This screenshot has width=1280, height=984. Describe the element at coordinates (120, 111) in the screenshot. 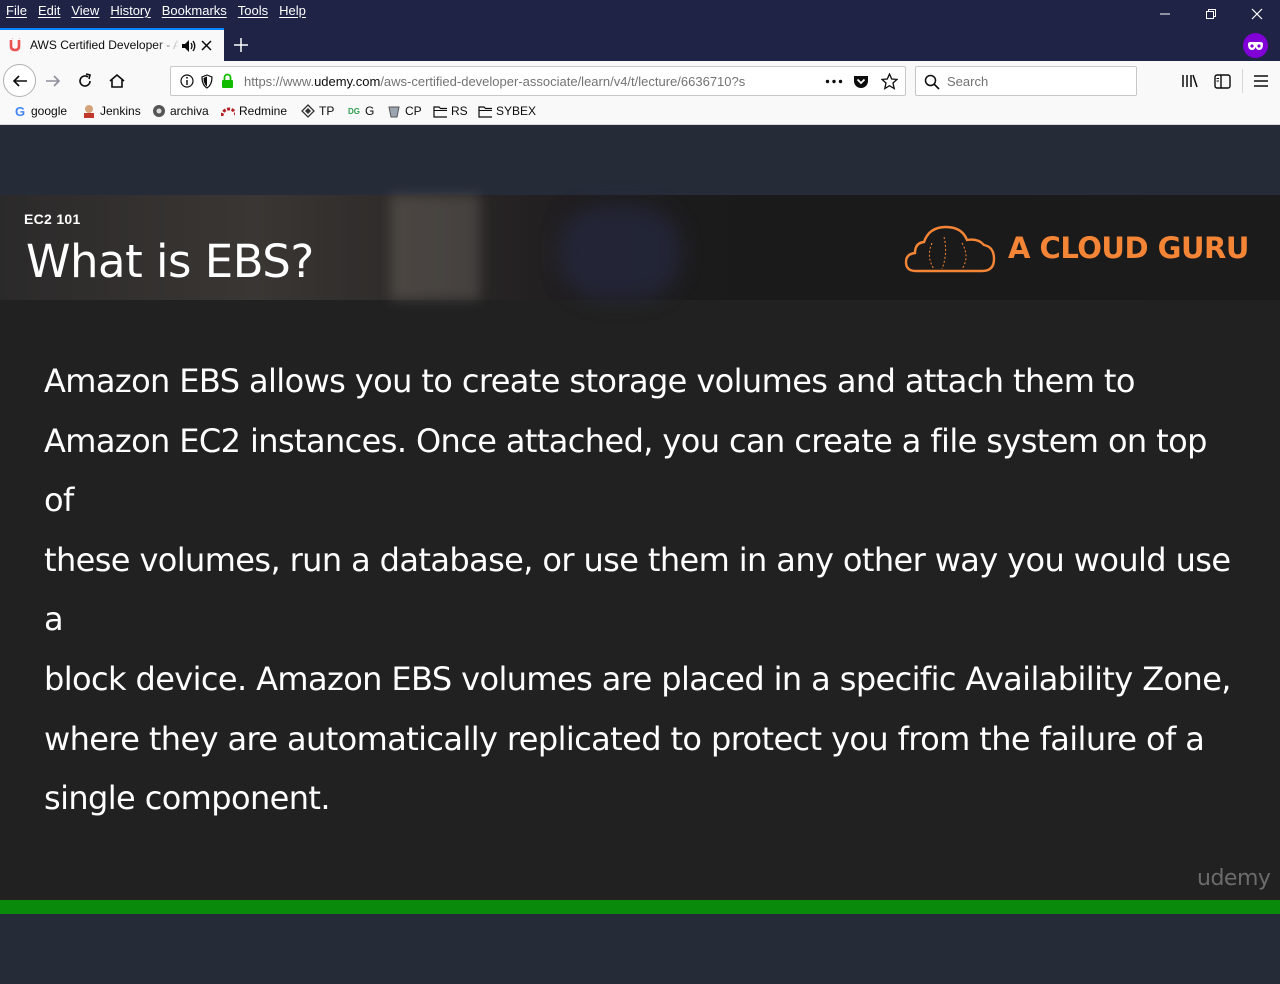

I see `bookmark-label: Jenkins` at that location.